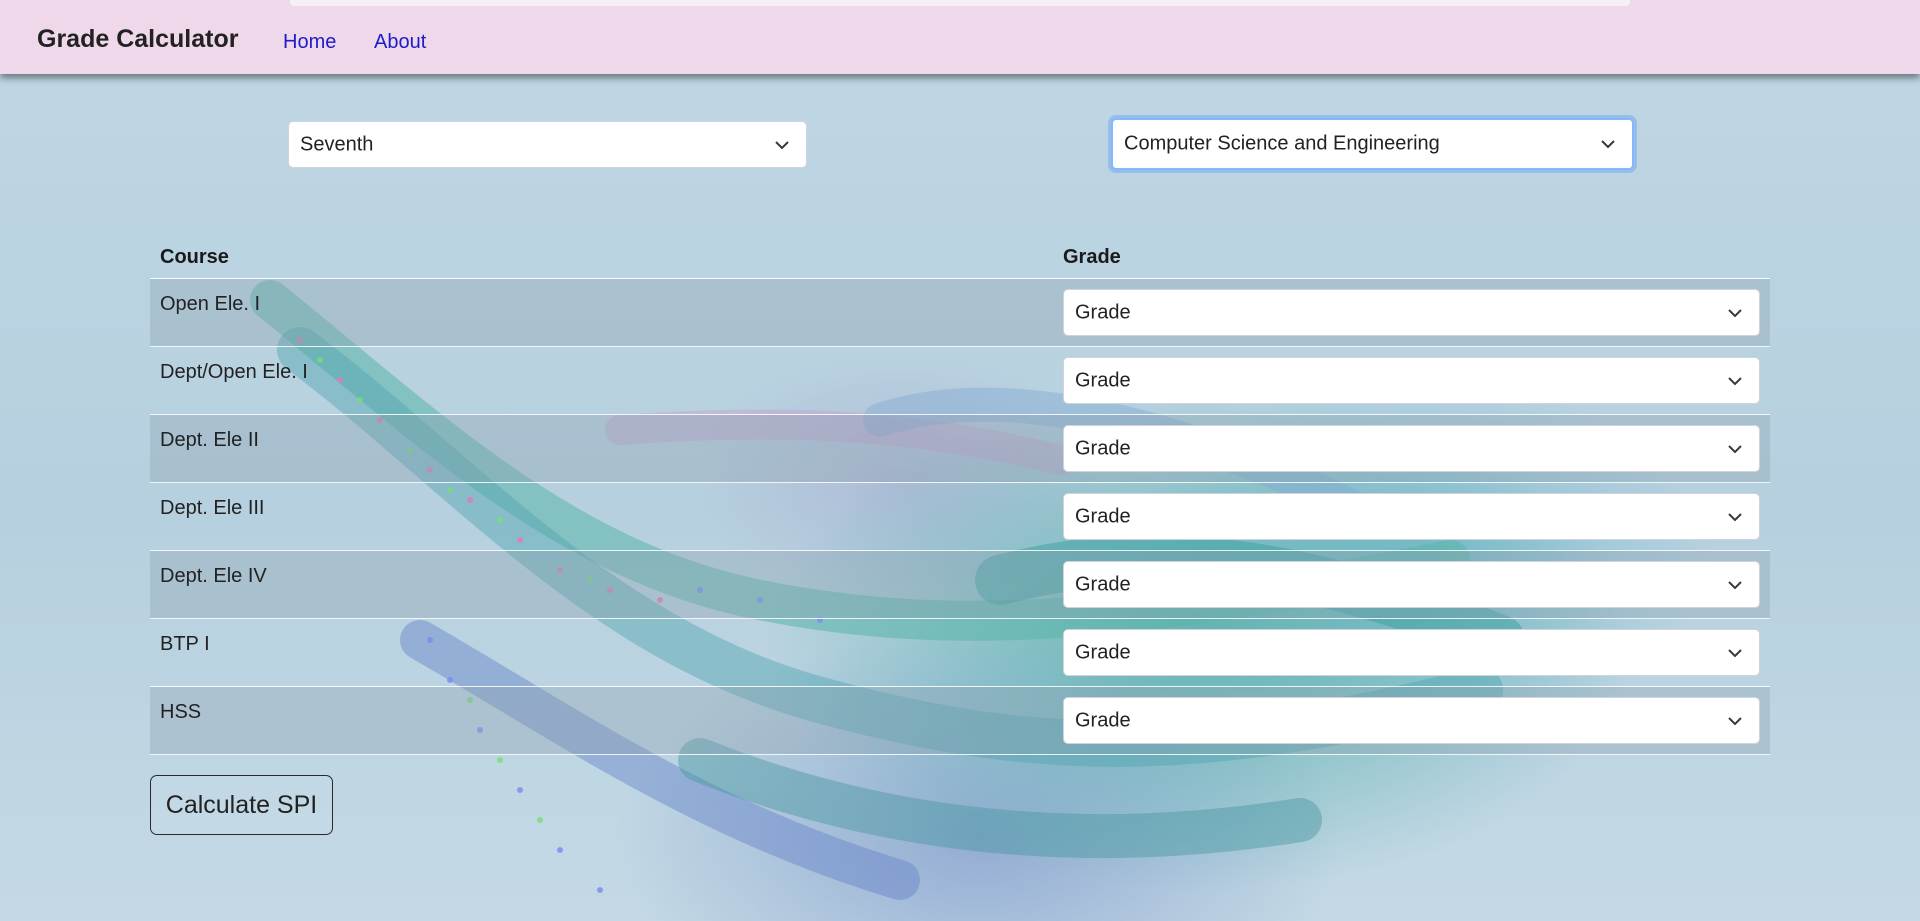 The image size is (1920, 921). I want to click on course-name: Dept/Open Ele. I, so click(234, 372).